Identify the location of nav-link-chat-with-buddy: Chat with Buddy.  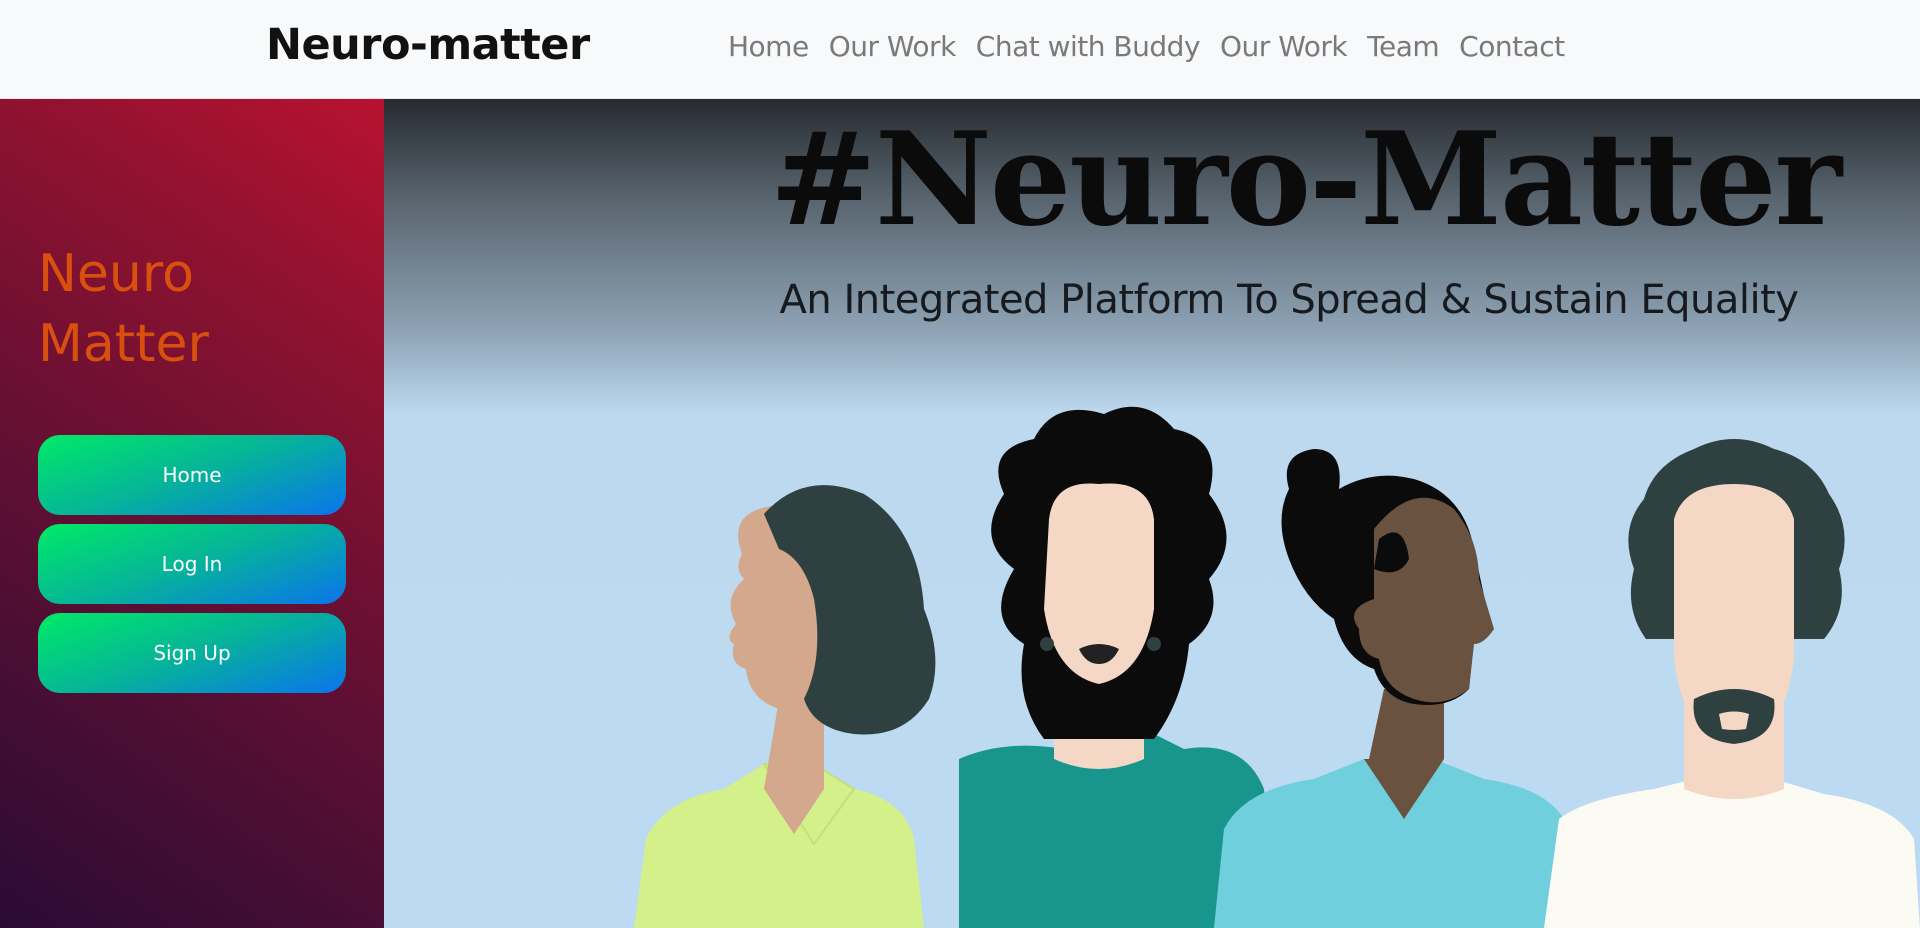
(1088, 46).